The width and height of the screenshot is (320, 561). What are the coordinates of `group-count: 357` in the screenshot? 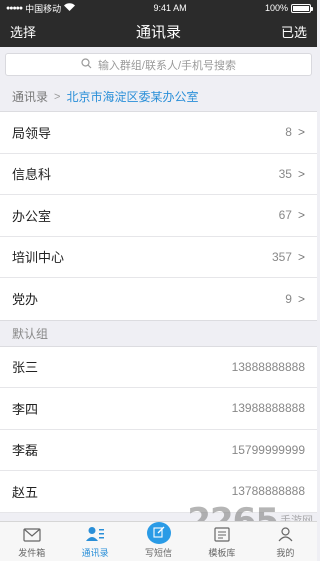 It's located at (281, 256).